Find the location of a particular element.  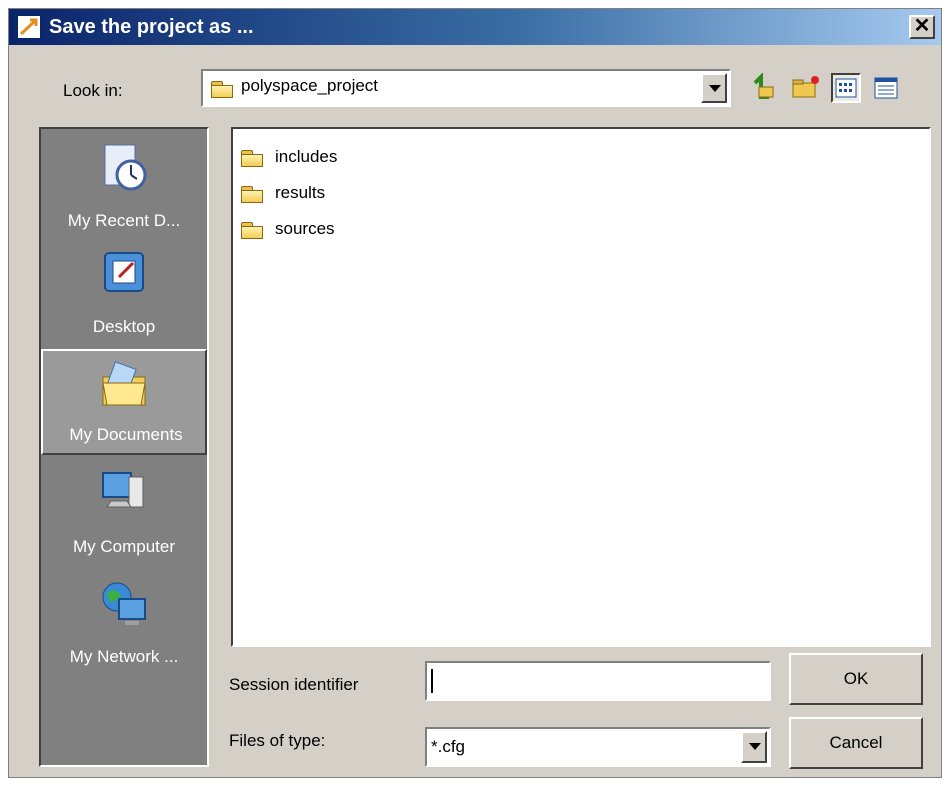

list-view-icon is located at coordinates (846, 88).